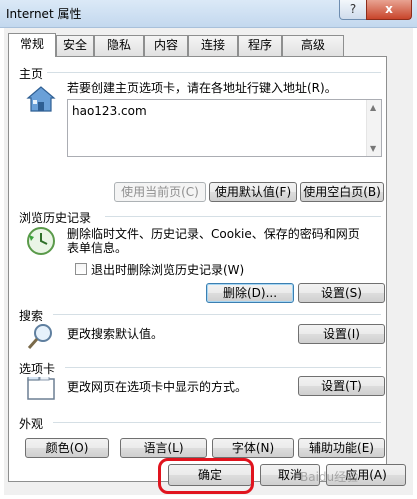 This screenshot has height=499, width=417. What do you see at coordinates (41, 99) in the screenshot?
I see `home-icon` at bounding box center [41, 99].